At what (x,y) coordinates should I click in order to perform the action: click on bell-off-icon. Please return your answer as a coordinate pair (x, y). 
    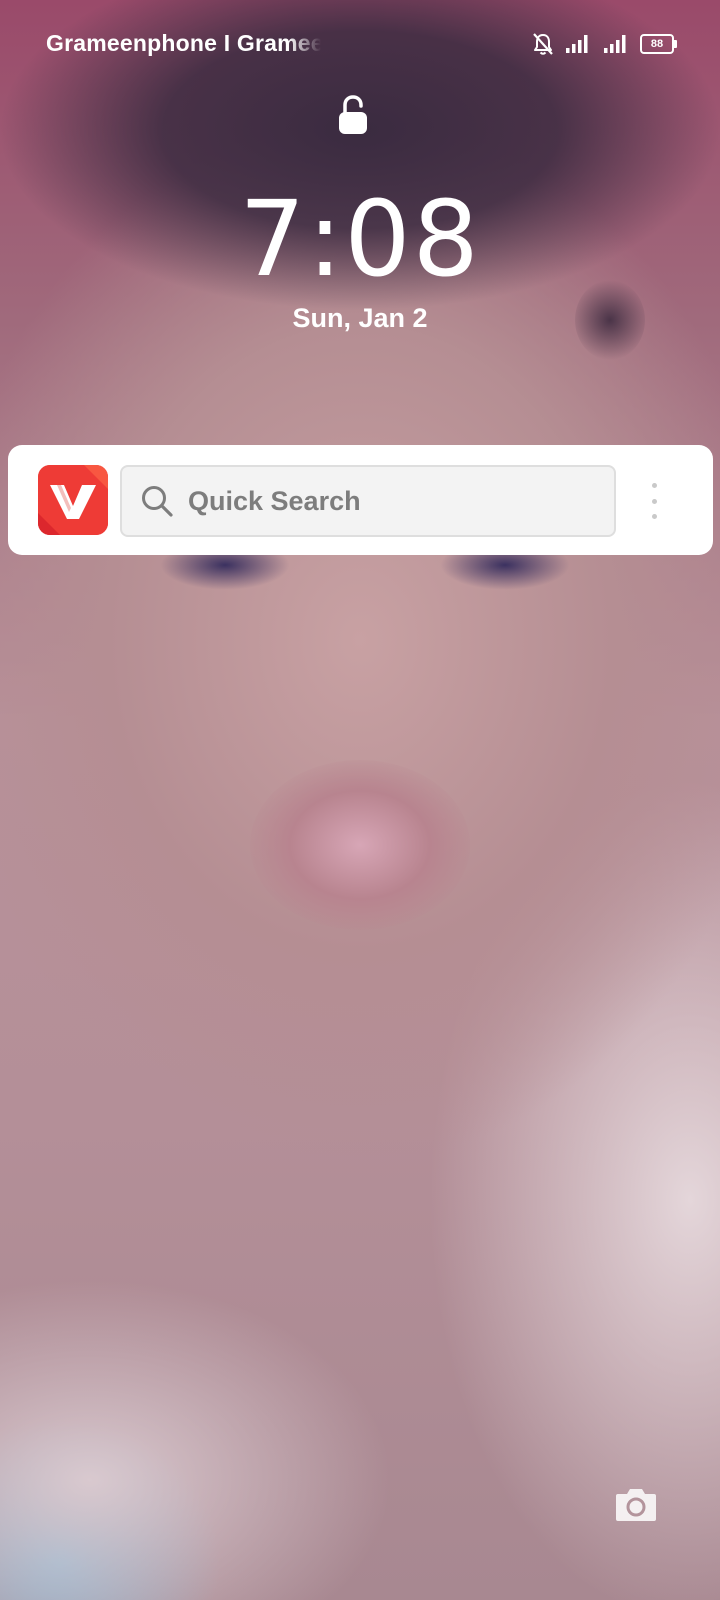
    Looking at the image, I should click on (543, 44).